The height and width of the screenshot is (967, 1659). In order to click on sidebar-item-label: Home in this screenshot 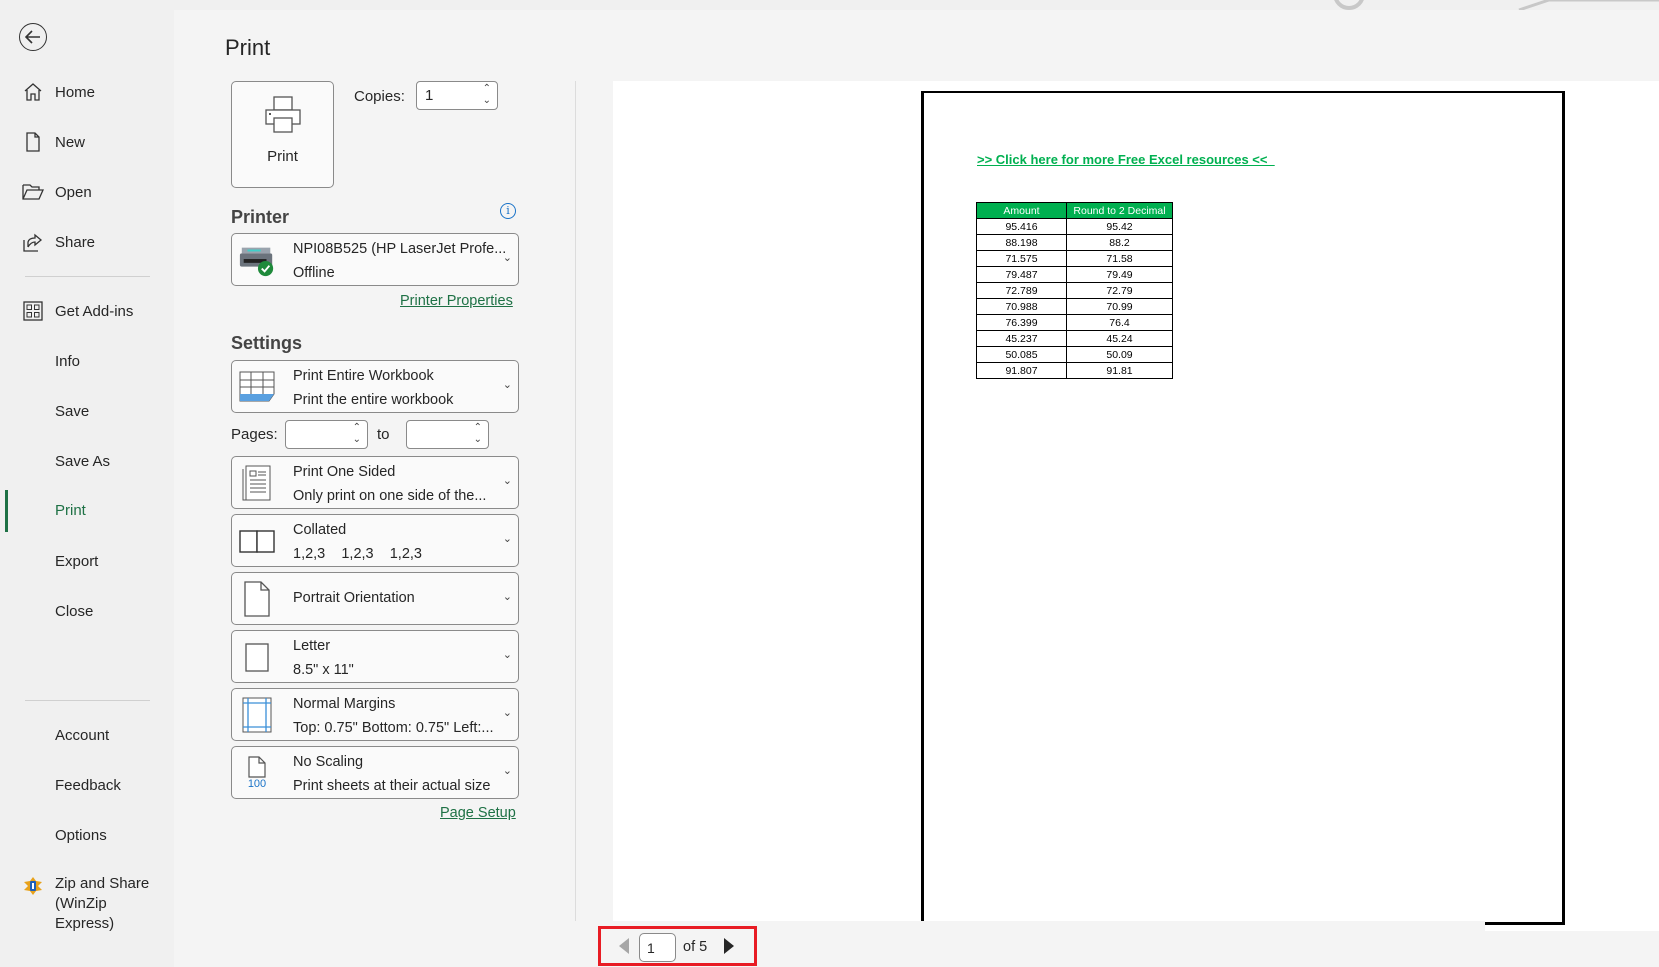, I will do `click(75, 92)`.